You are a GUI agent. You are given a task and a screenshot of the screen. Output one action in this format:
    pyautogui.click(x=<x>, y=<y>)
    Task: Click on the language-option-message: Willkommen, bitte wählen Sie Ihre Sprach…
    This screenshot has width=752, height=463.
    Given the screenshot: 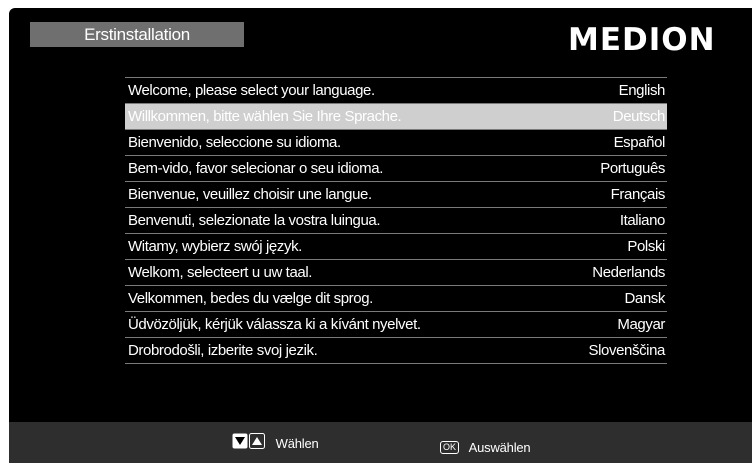 What is the action you would take?
    pyautogui.click(x=265, y=116)
    